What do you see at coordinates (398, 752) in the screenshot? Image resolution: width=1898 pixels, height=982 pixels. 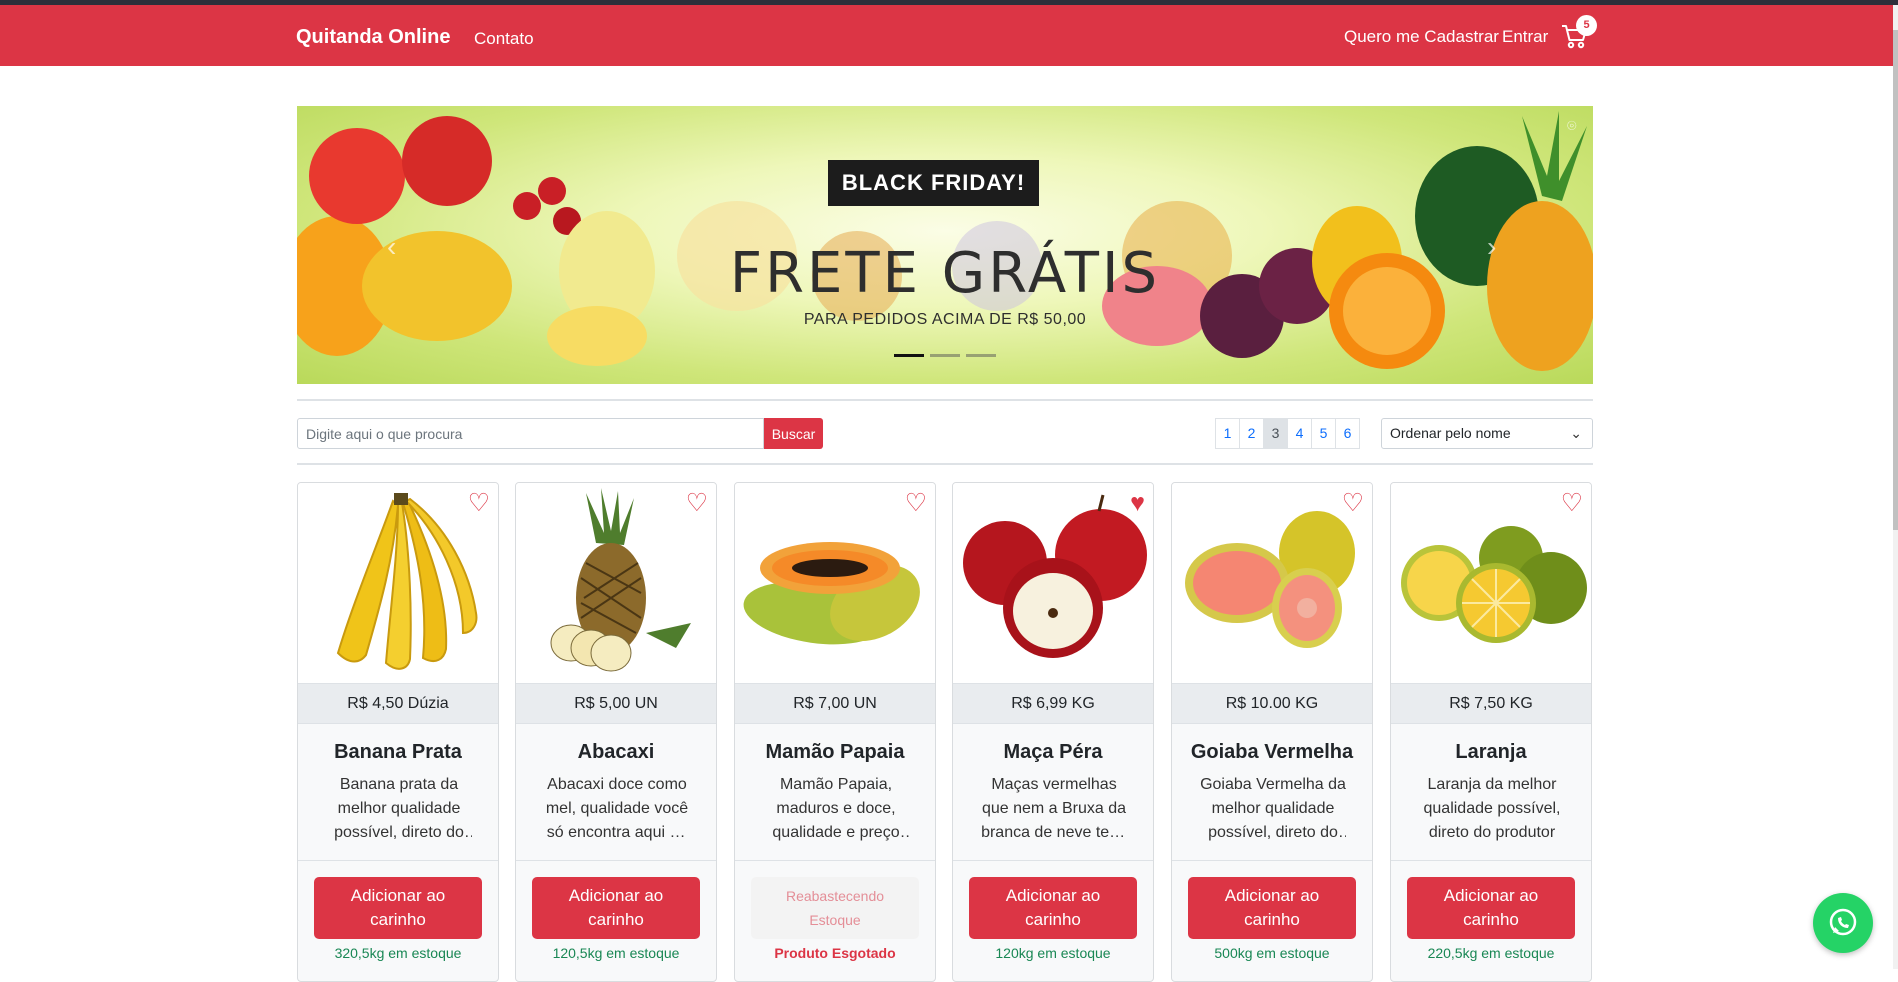 I see `product-name: Banana Prata` at bounding box center [398, 752].